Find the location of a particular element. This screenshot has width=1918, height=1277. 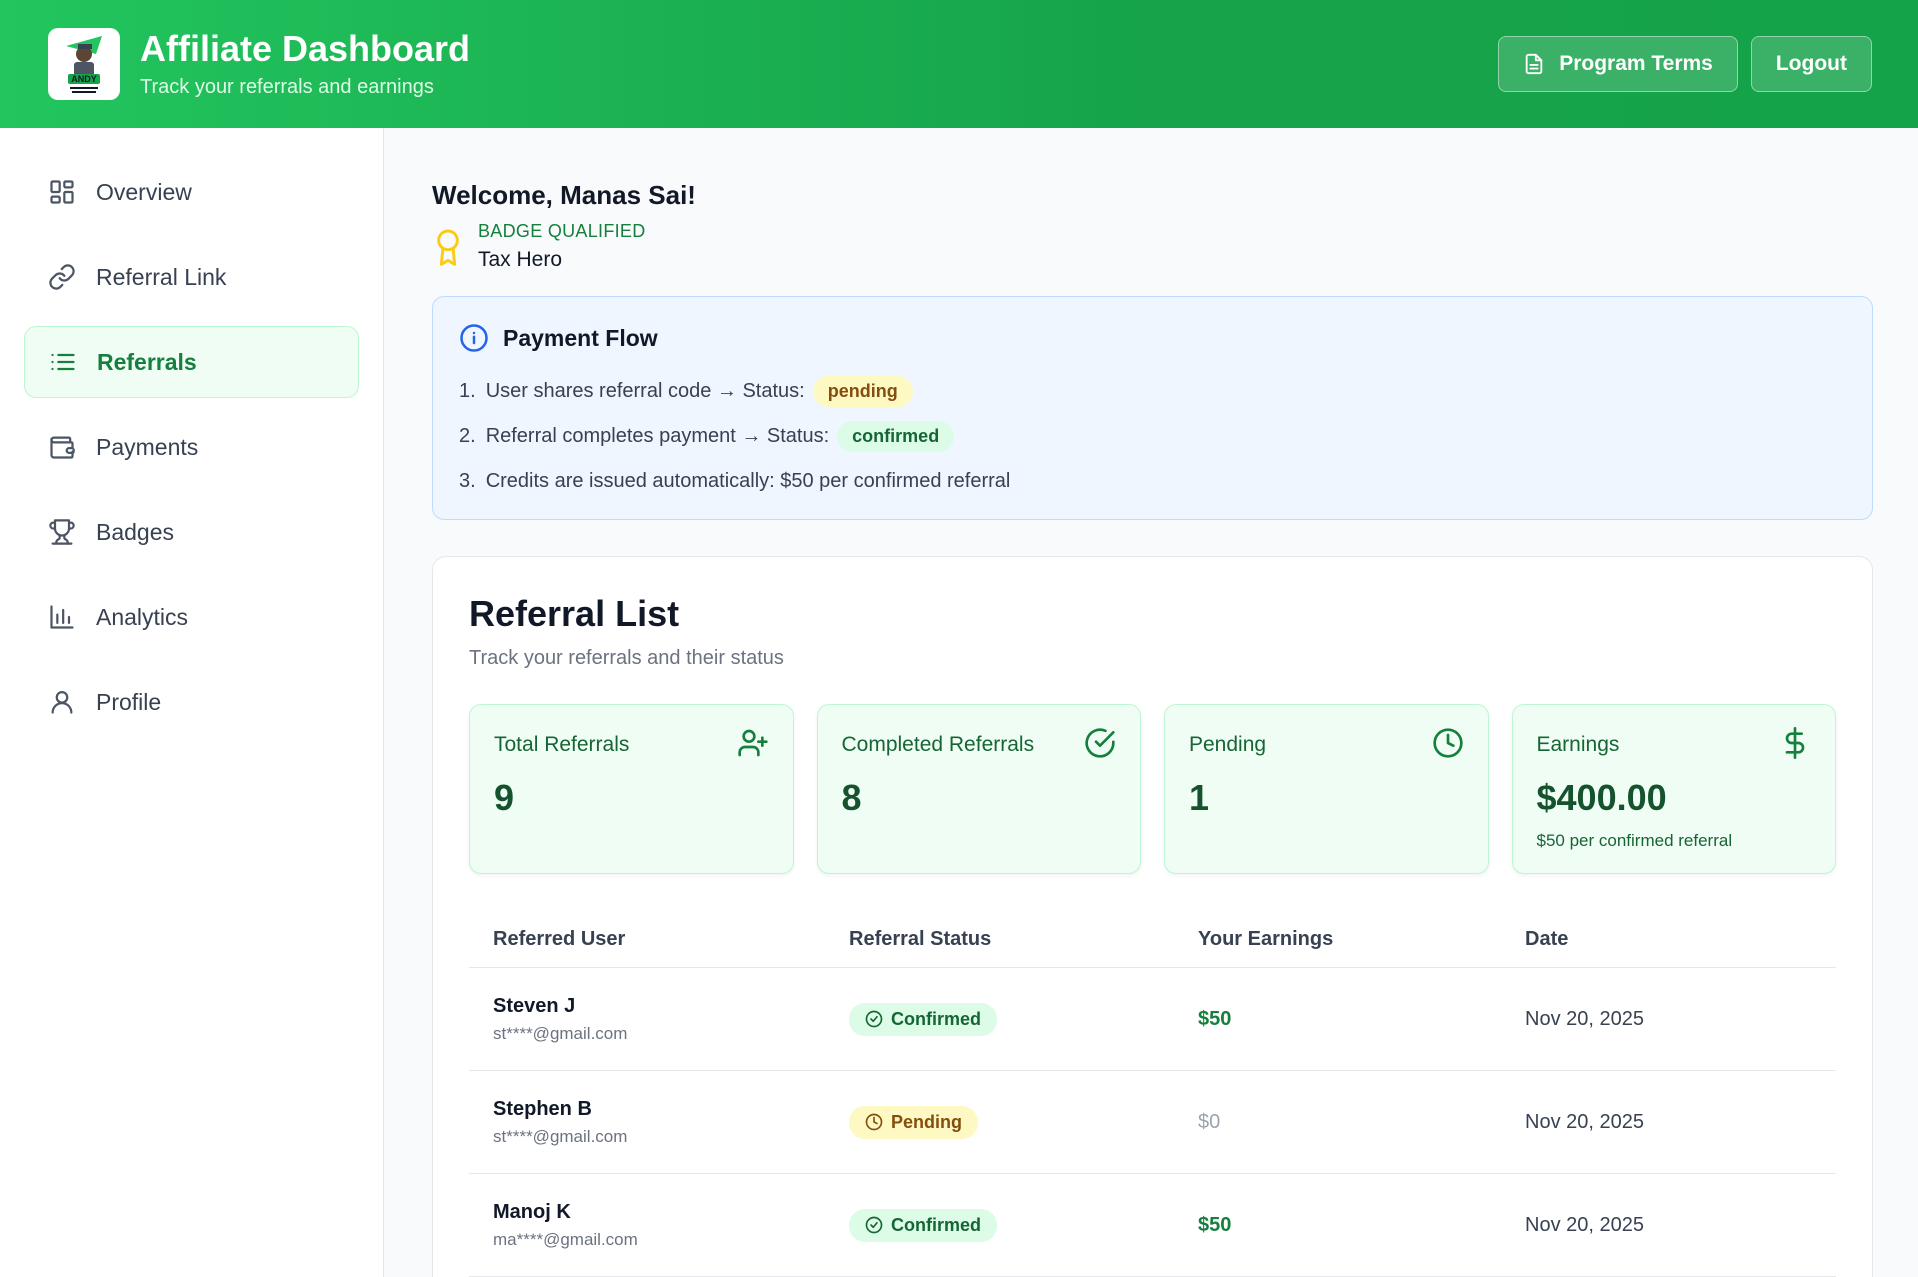

stat-label: Total Referrals is located at coordinates (562, 744).